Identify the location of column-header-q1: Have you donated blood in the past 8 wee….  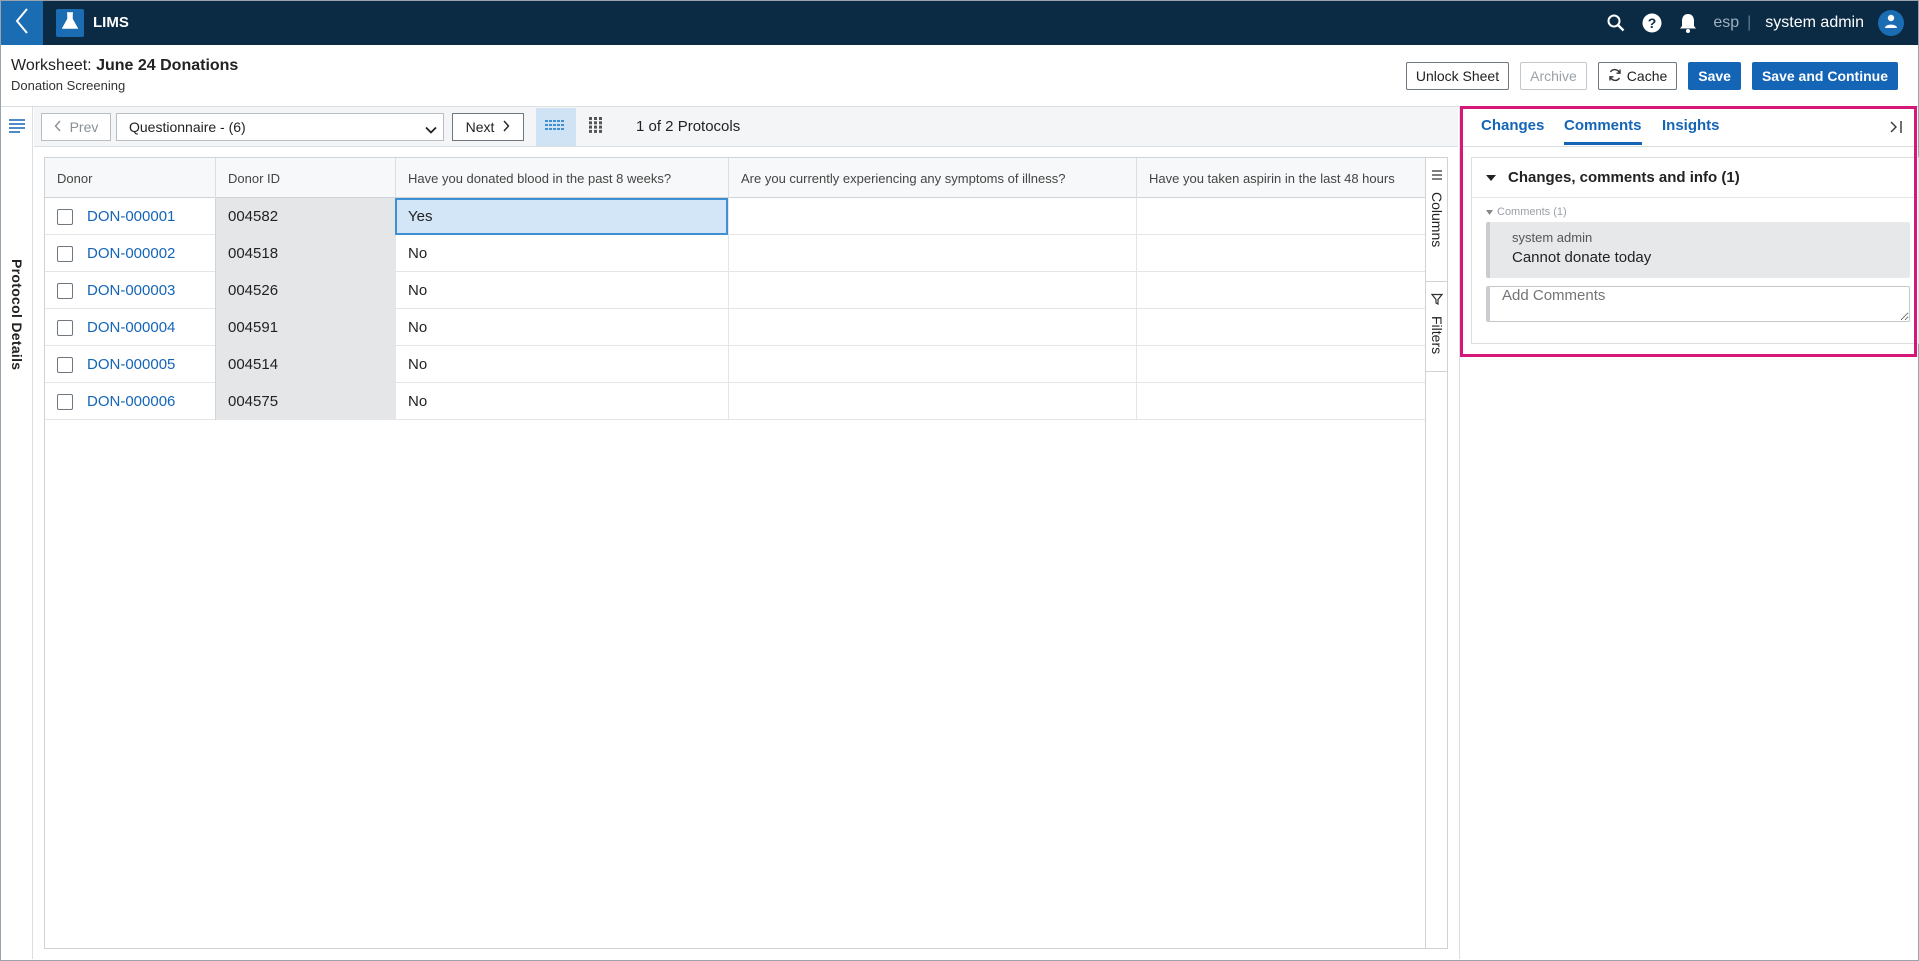
(561, 178).